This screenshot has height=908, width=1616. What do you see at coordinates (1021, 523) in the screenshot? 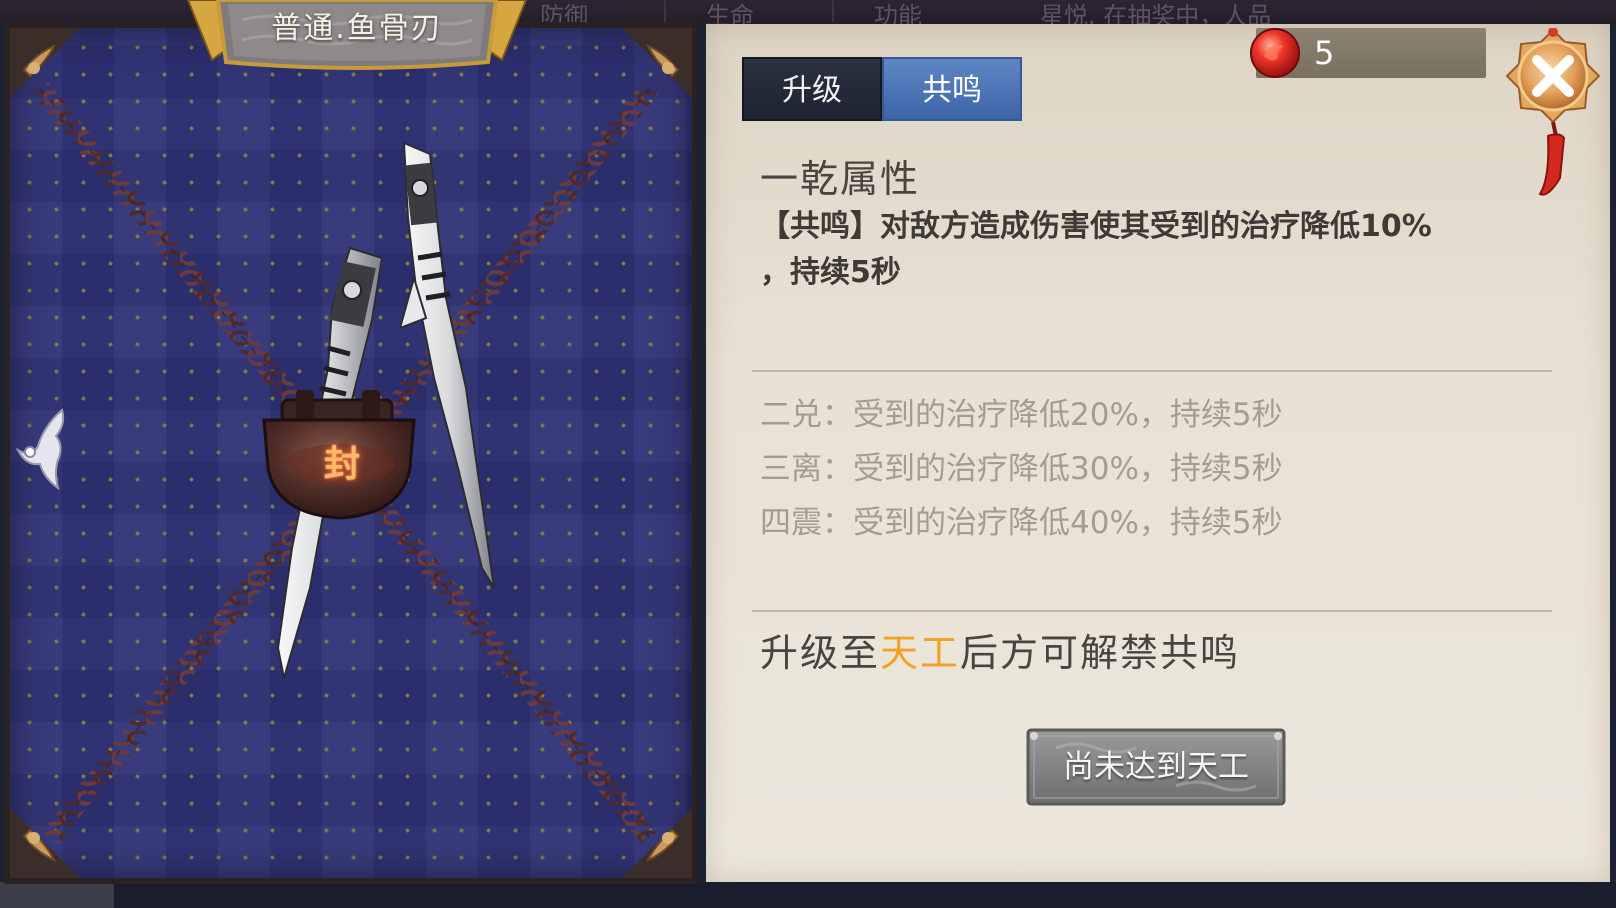
I see `resonance-tier-4: 四震：受到的治疗降低40%，持续5秒` at bounding box center [1021, 523].